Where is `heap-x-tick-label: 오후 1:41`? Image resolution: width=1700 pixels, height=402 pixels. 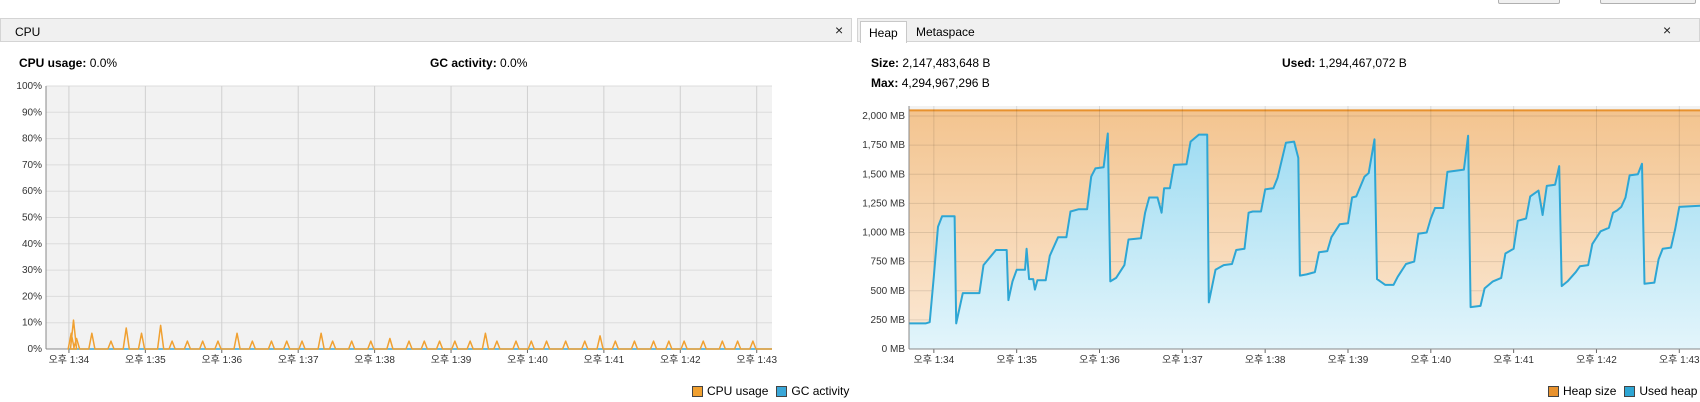 heap-x-tick-label: 오후 1:41 is located at coordinates (1513, 360).